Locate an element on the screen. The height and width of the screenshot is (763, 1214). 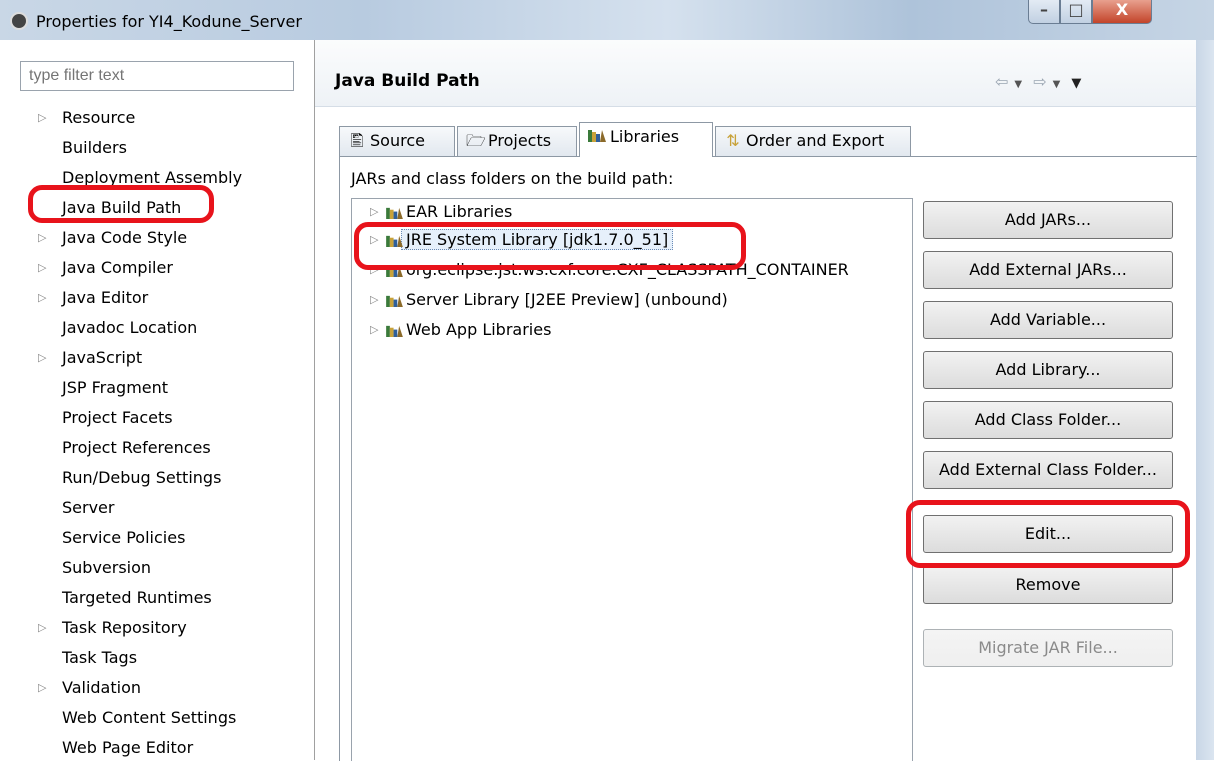
sidebar-item-project-facets: Project Facets is located at coordinates (157, 418).